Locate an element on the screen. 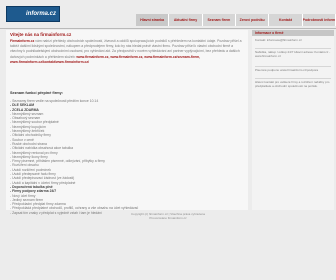 The image size is (336, 280). tab-firm-list: Seznam firem is located at coordinates (219, 20).